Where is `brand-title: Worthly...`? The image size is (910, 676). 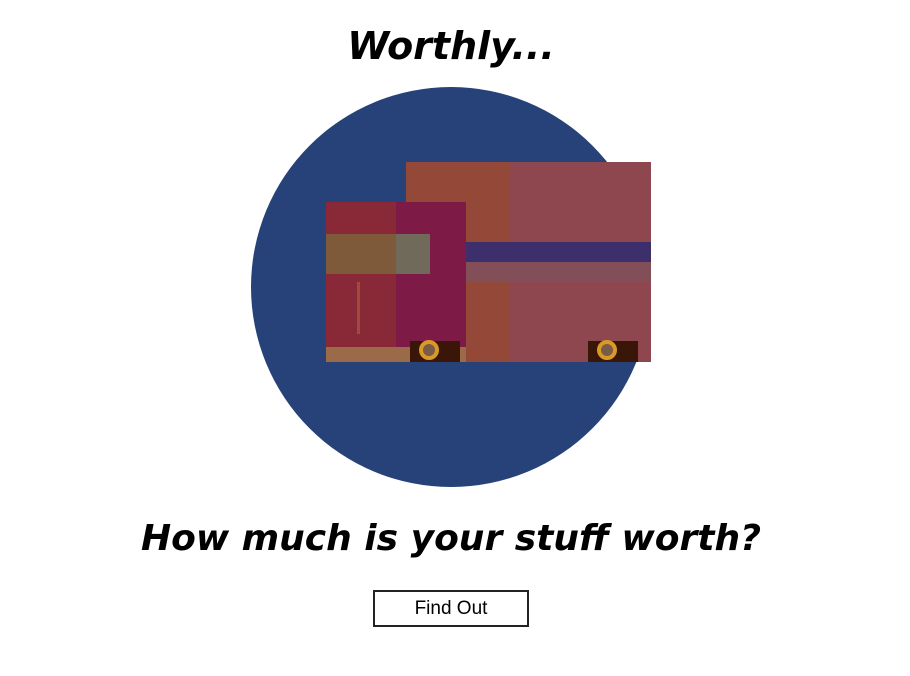 brand-title: Worthly... is located at coordinates (451, 46).